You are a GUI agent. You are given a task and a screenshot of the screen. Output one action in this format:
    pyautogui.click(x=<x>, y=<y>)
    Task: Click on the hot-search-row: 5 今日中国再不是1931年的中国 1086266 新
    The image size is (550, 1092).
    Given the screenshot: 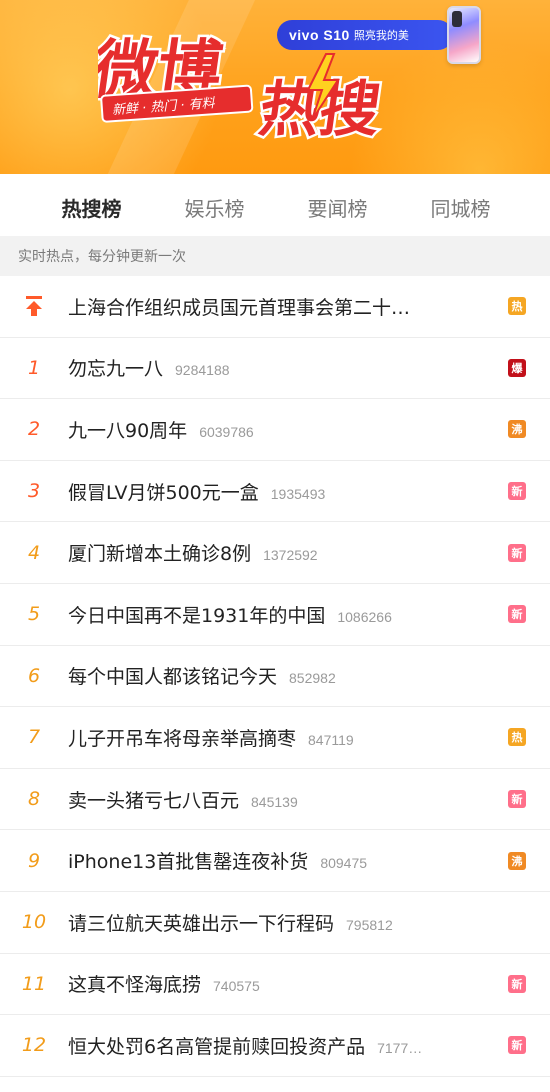 What is the action you would take?
    pyautogui.click(x=275, y=615)
    